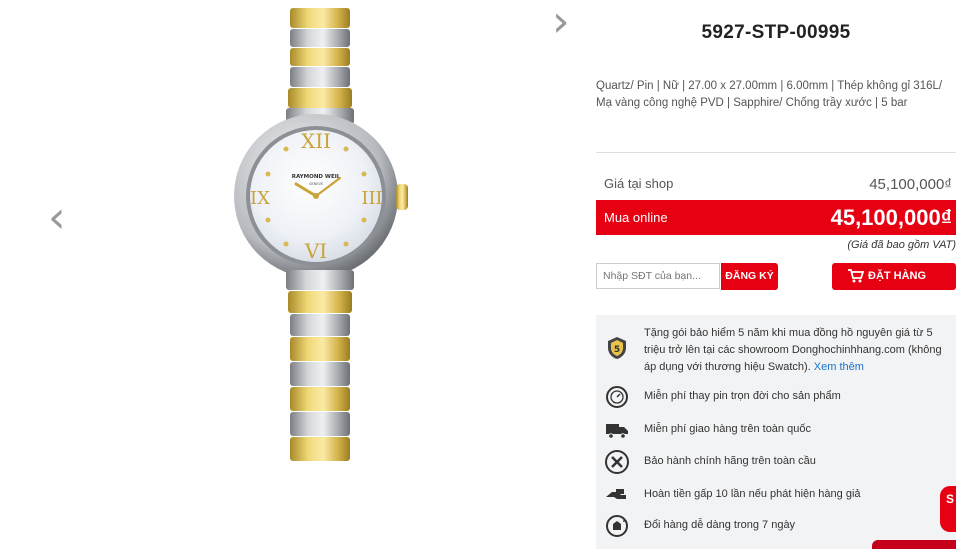 This screenshot has height=549, width=956. I want to click on dial-brand-text: RAYMOND WEIL, so click(316, 177).